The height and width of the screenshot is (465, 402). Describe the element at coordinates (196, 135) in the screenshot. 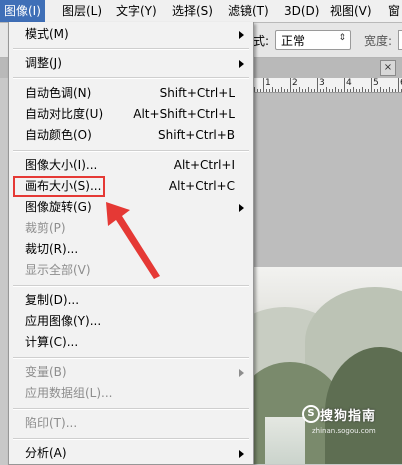

I see `menu-item-shortcut: Shift+Ctrl+B` at that location.